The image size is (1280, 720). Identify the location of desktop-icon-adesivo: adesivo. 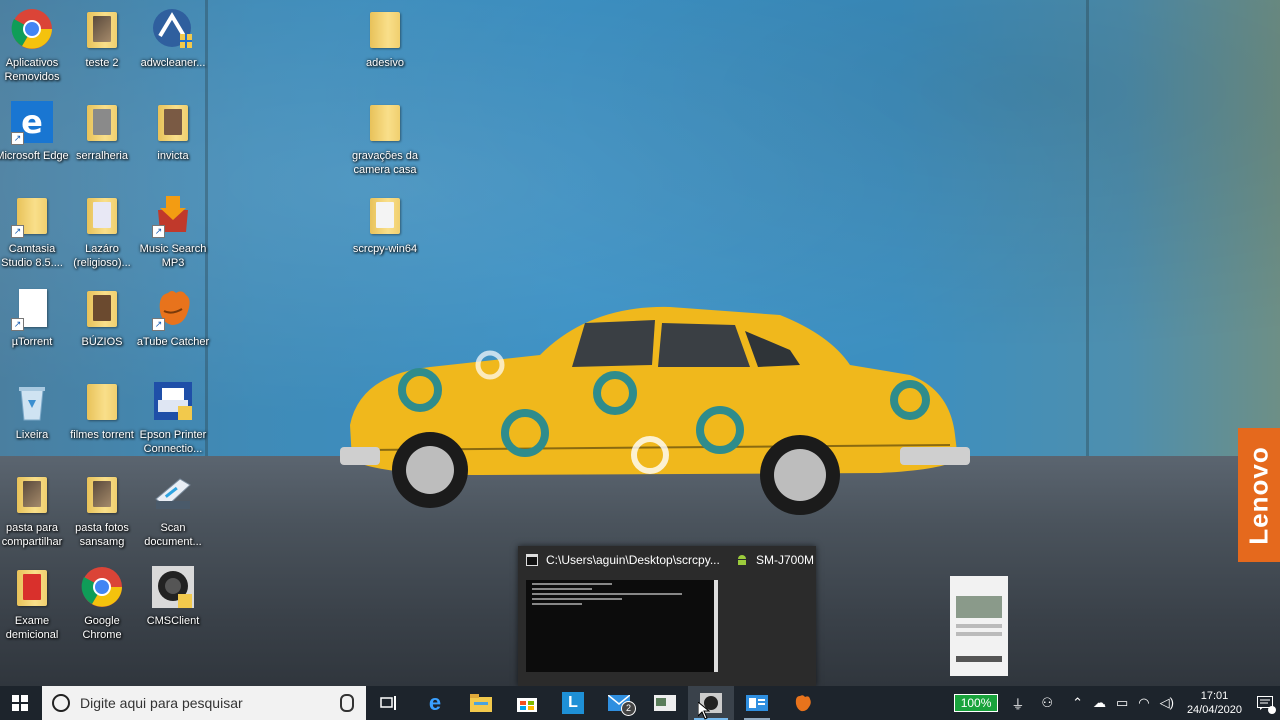
(385, 35).